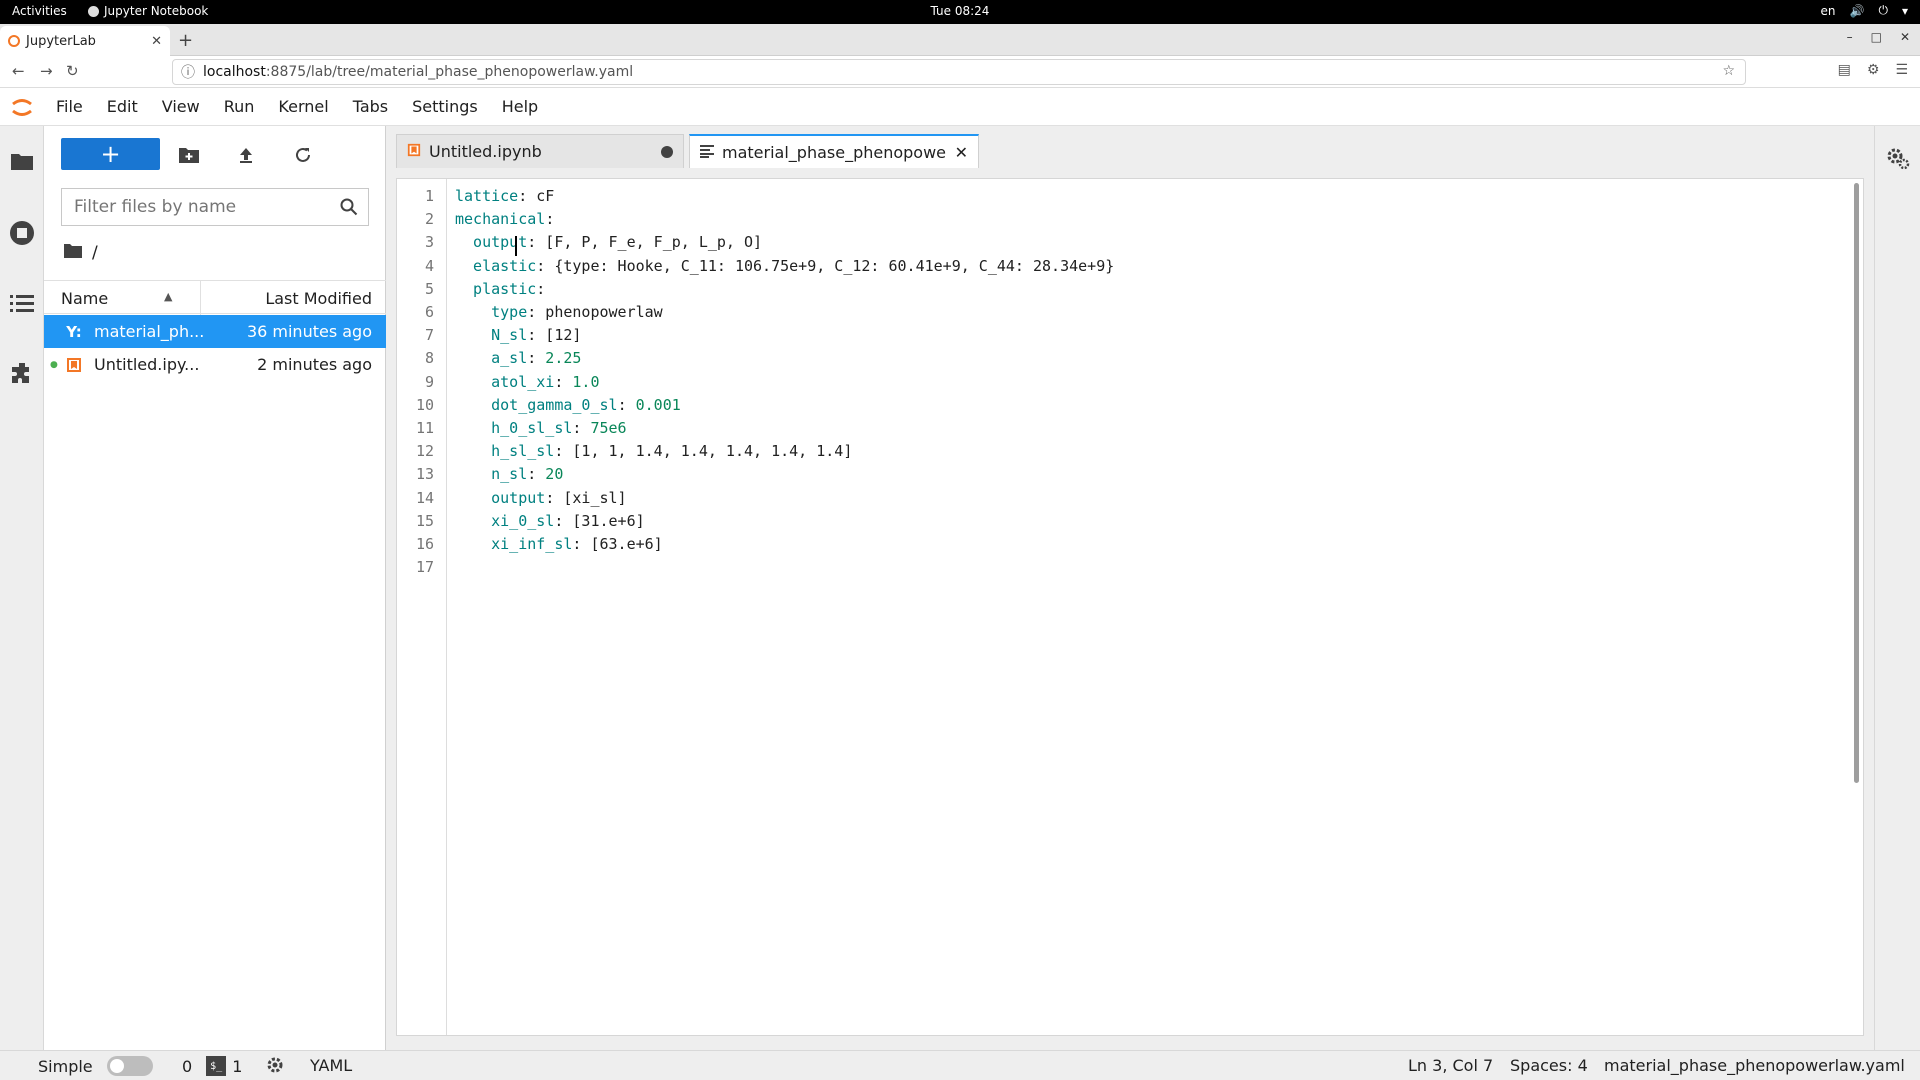  I want to click on yaml-value: [31.e+6], so click(604, 520).